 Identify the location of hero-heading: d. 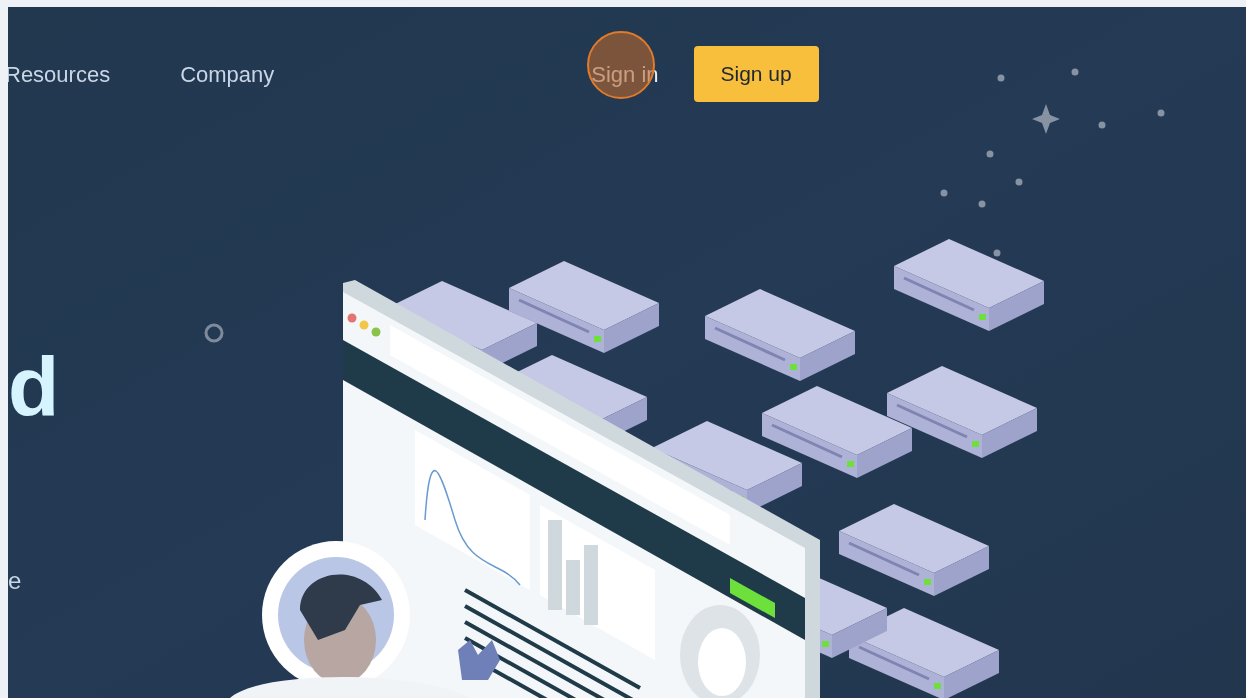
(34, 387).